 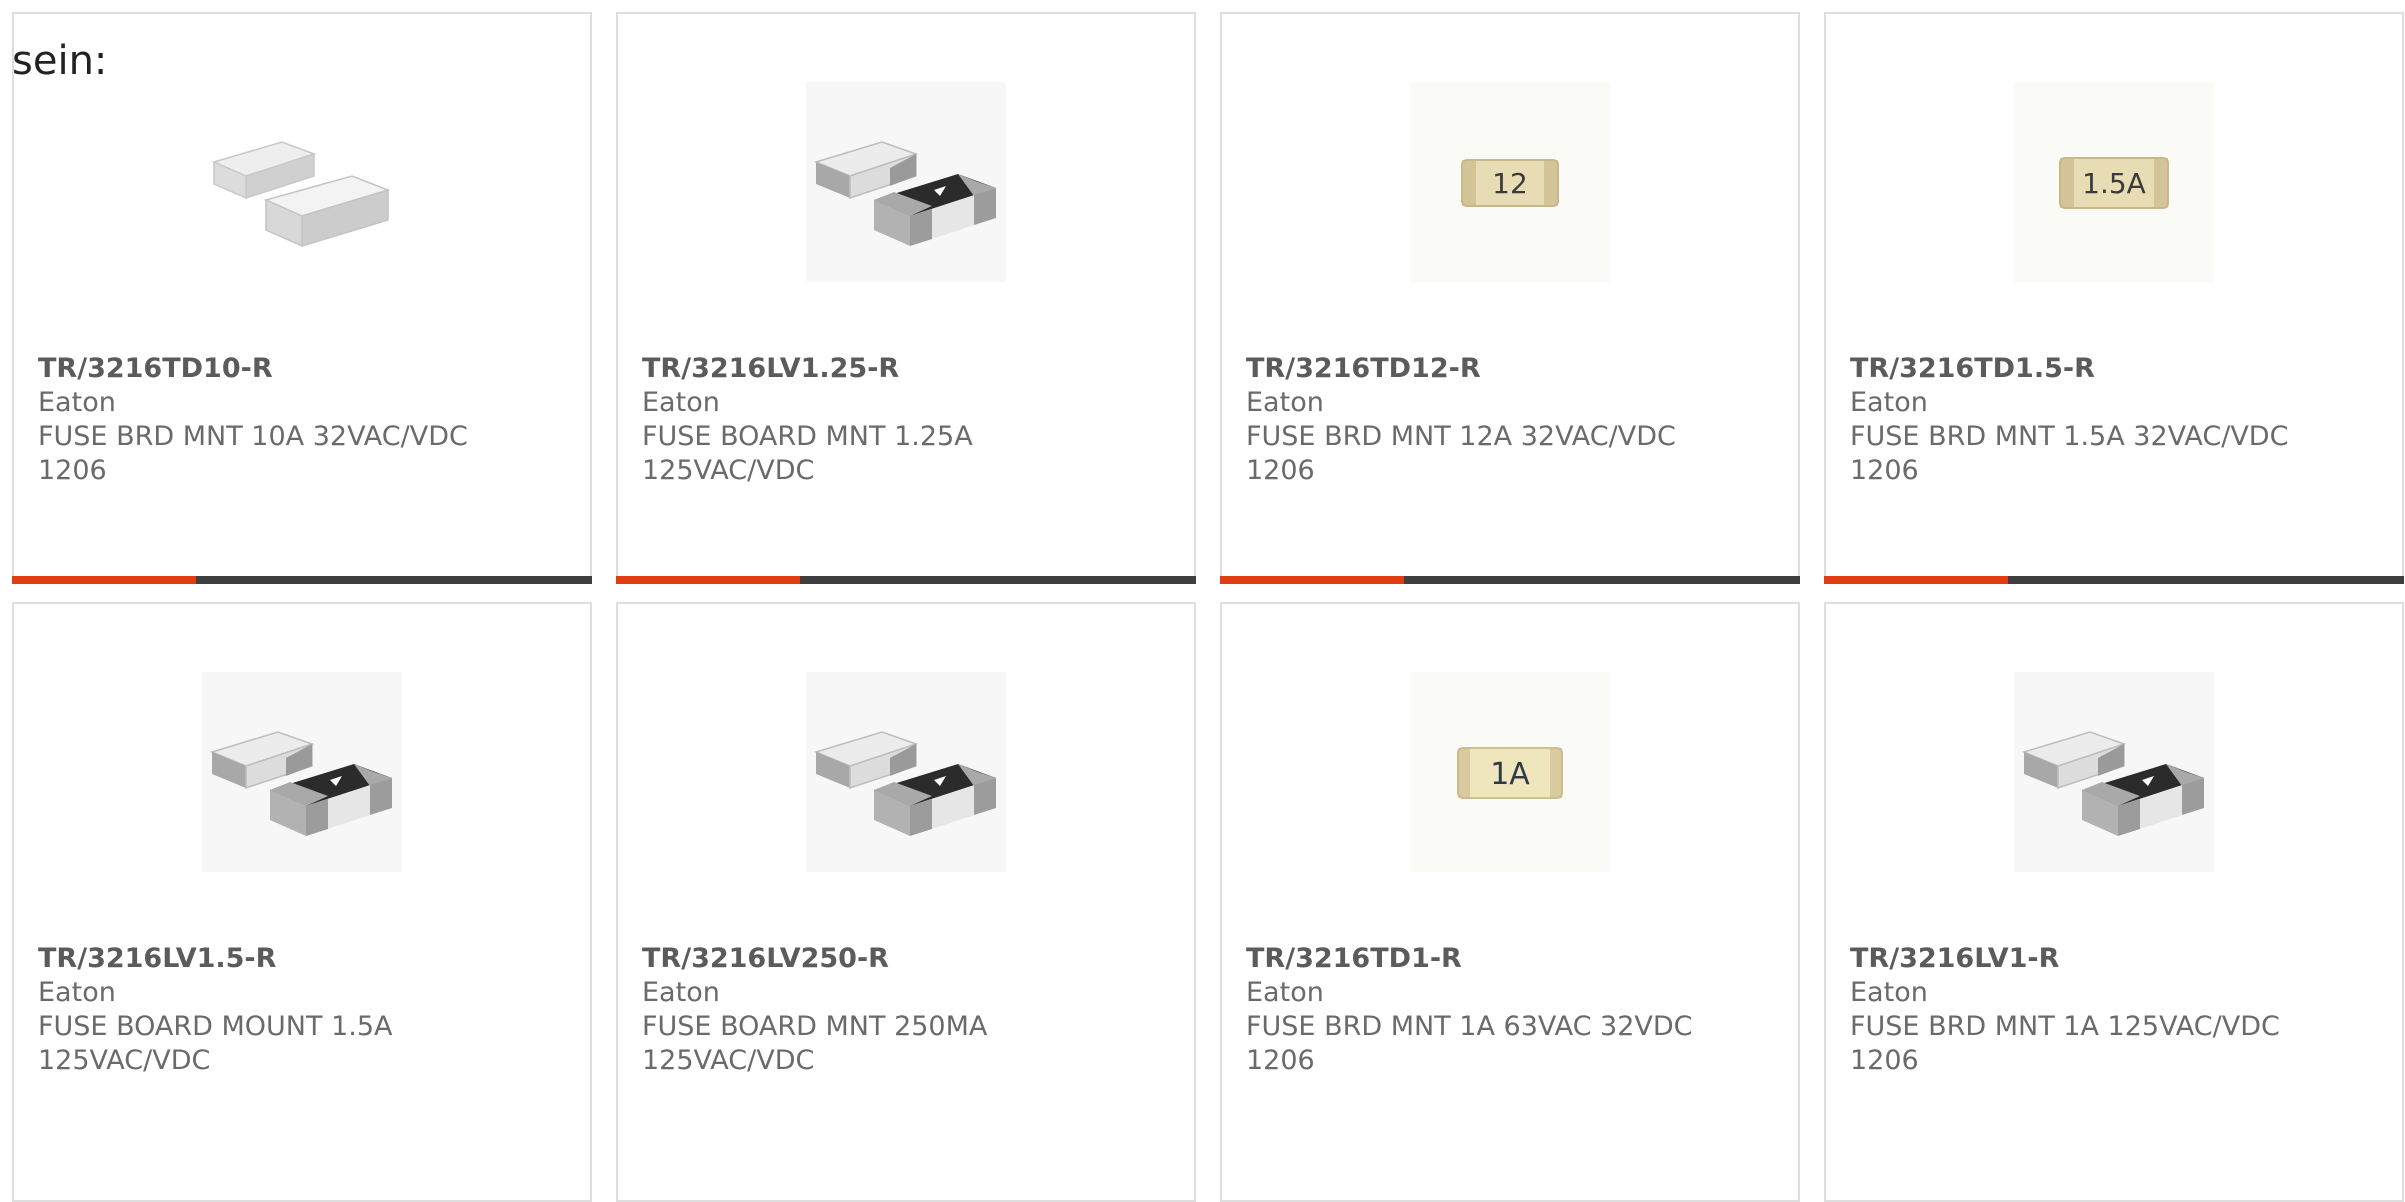 What do you see at coordinates (807, 369) in the screenshot?
I see `part-number: TR/3216LV1.25-R` at bounding box center [807, 369].